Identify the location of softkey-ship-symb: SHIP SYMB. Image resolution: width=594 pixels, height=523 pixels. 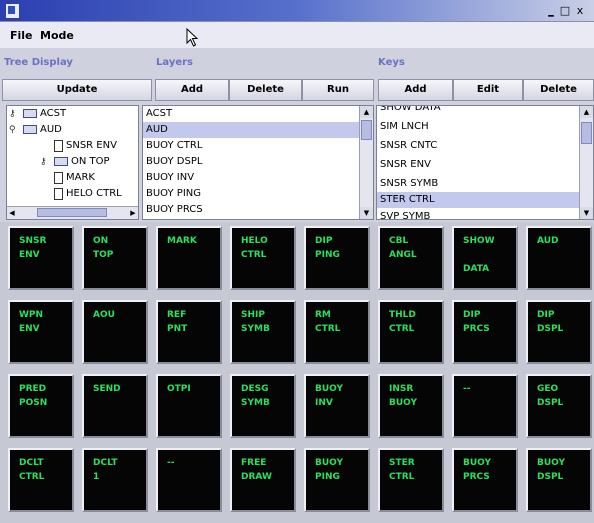
(263, 332).